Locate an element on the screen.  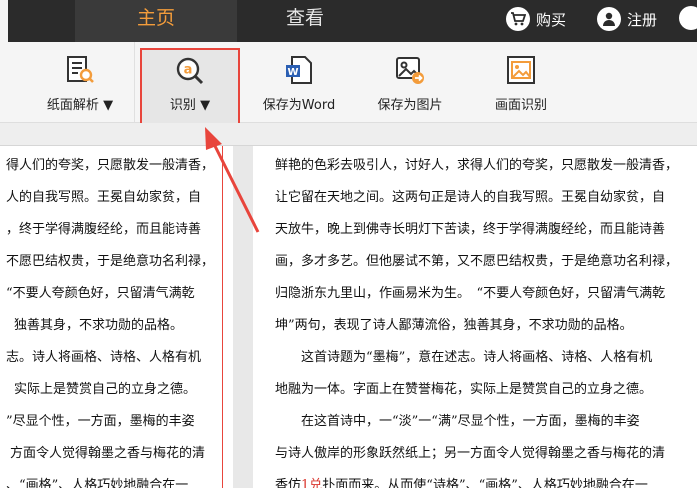
recognized-line: 坤”两句，表现了诗人鄙薄流俗，独善其身，不求功勋的品格。 is located at coordinates (454, 325).